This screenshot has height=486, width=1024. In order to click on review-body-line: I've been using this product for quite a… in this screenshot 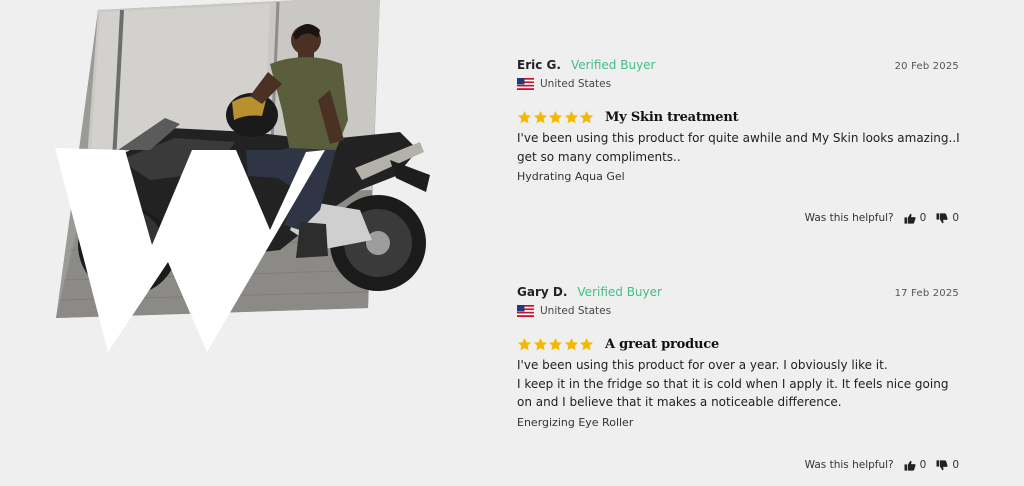, I will do `click(738, 138)`.